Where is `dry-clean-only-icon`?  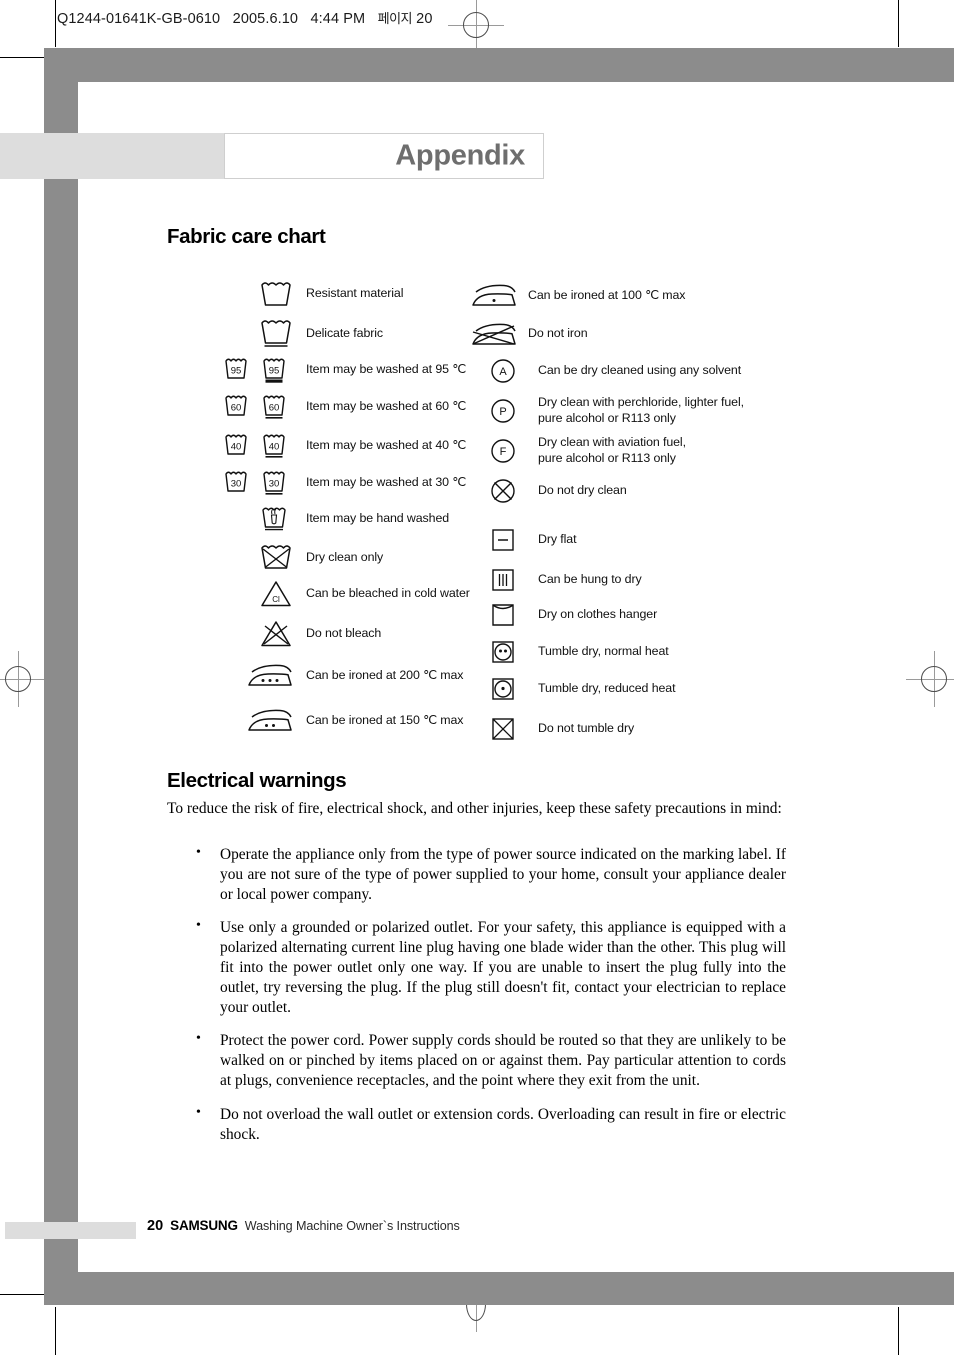 dry-clean-only-icon is located at coordinates (276, 557).